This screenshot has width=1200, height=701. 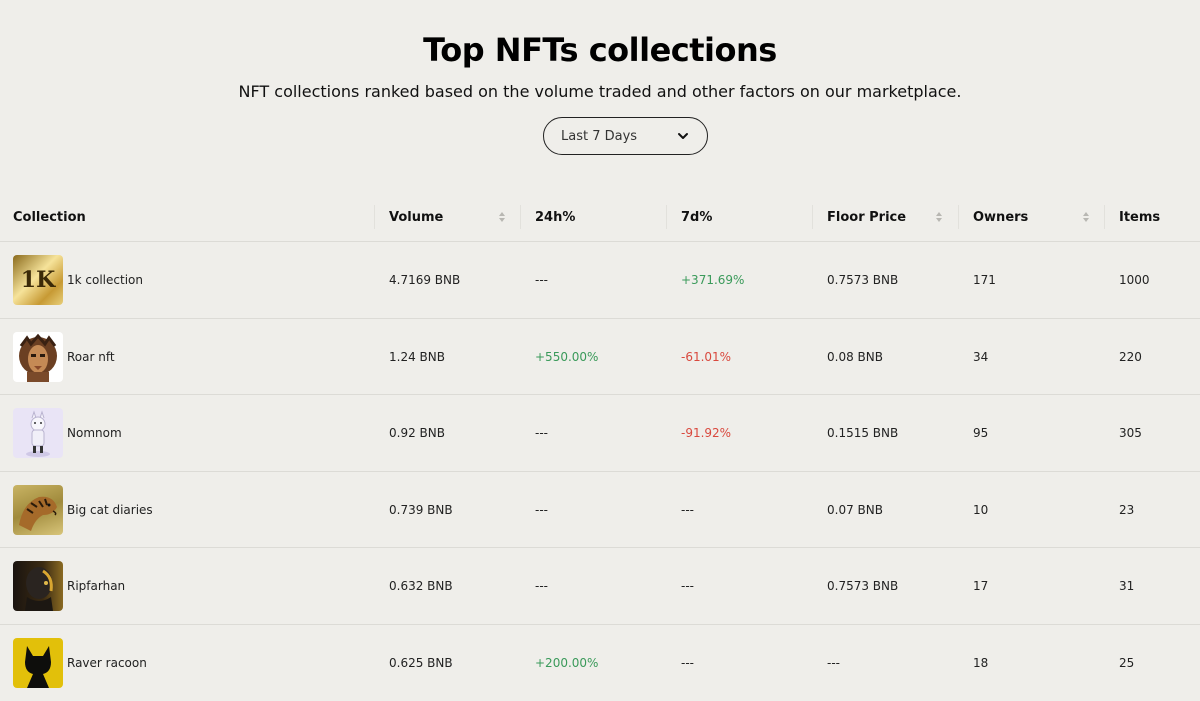 I want to click on owners: 95, so click(x=981, y=433).